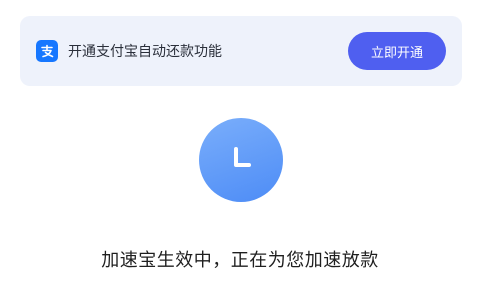 Image resolution: width=480 pixels, height=300 pixels. Describe the element at coordinates (47, 51) in the screenshot. I see `alipay-icon` at that location.